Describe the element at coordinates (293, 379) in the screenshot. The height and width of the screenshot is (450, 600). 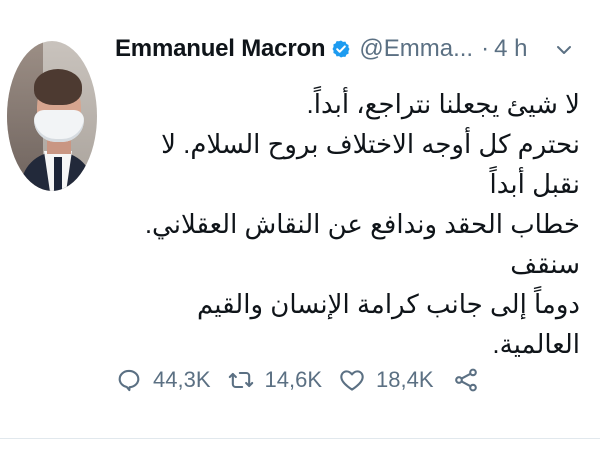
I see `retweet-count: 14,6K` at that location.